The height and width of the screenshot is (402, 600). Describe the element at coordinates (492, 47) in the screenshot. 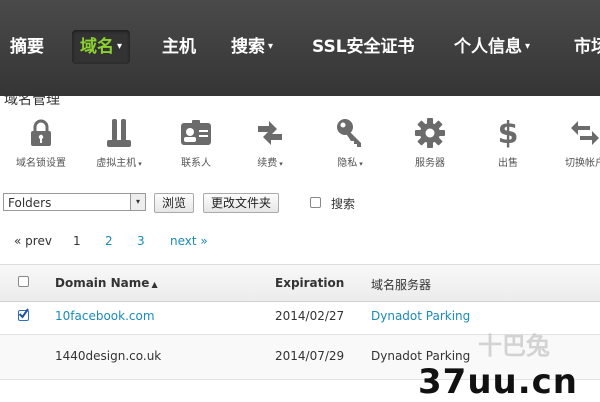

I see `nav-item-account: 个人信息 ▾` at that location.